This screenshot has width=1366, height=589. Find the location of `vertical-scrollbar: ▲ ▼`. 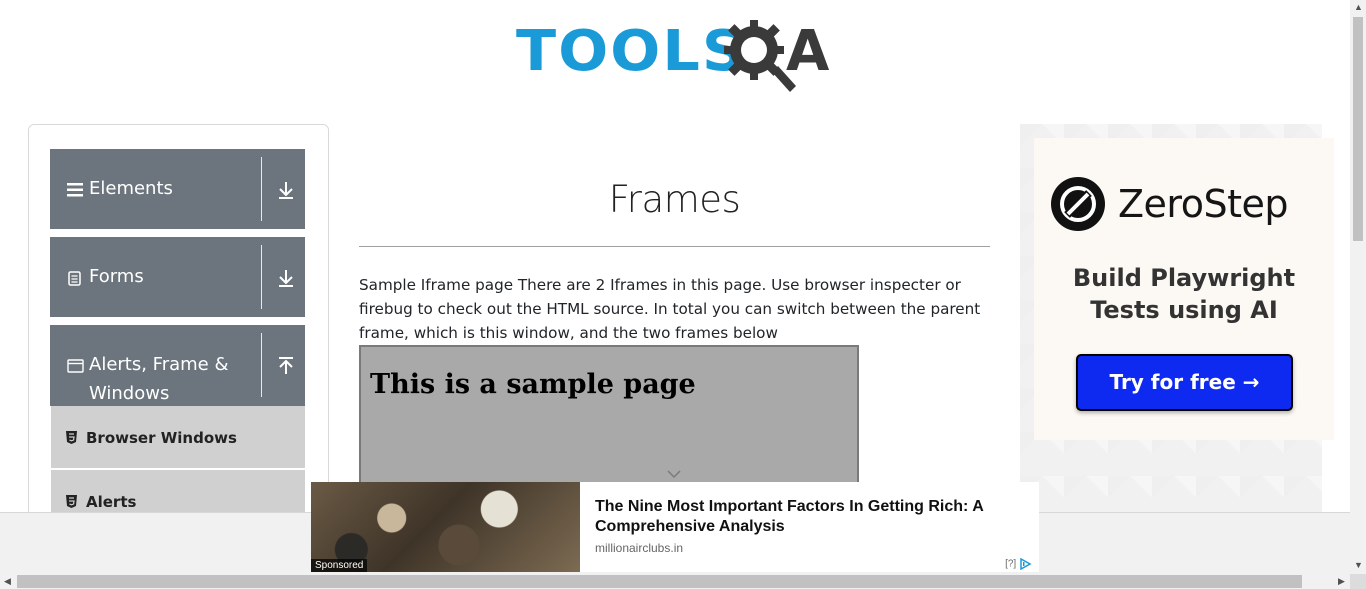

vertical-scrollbar: ▲ ▼ is located at coordinates (1358, 287).